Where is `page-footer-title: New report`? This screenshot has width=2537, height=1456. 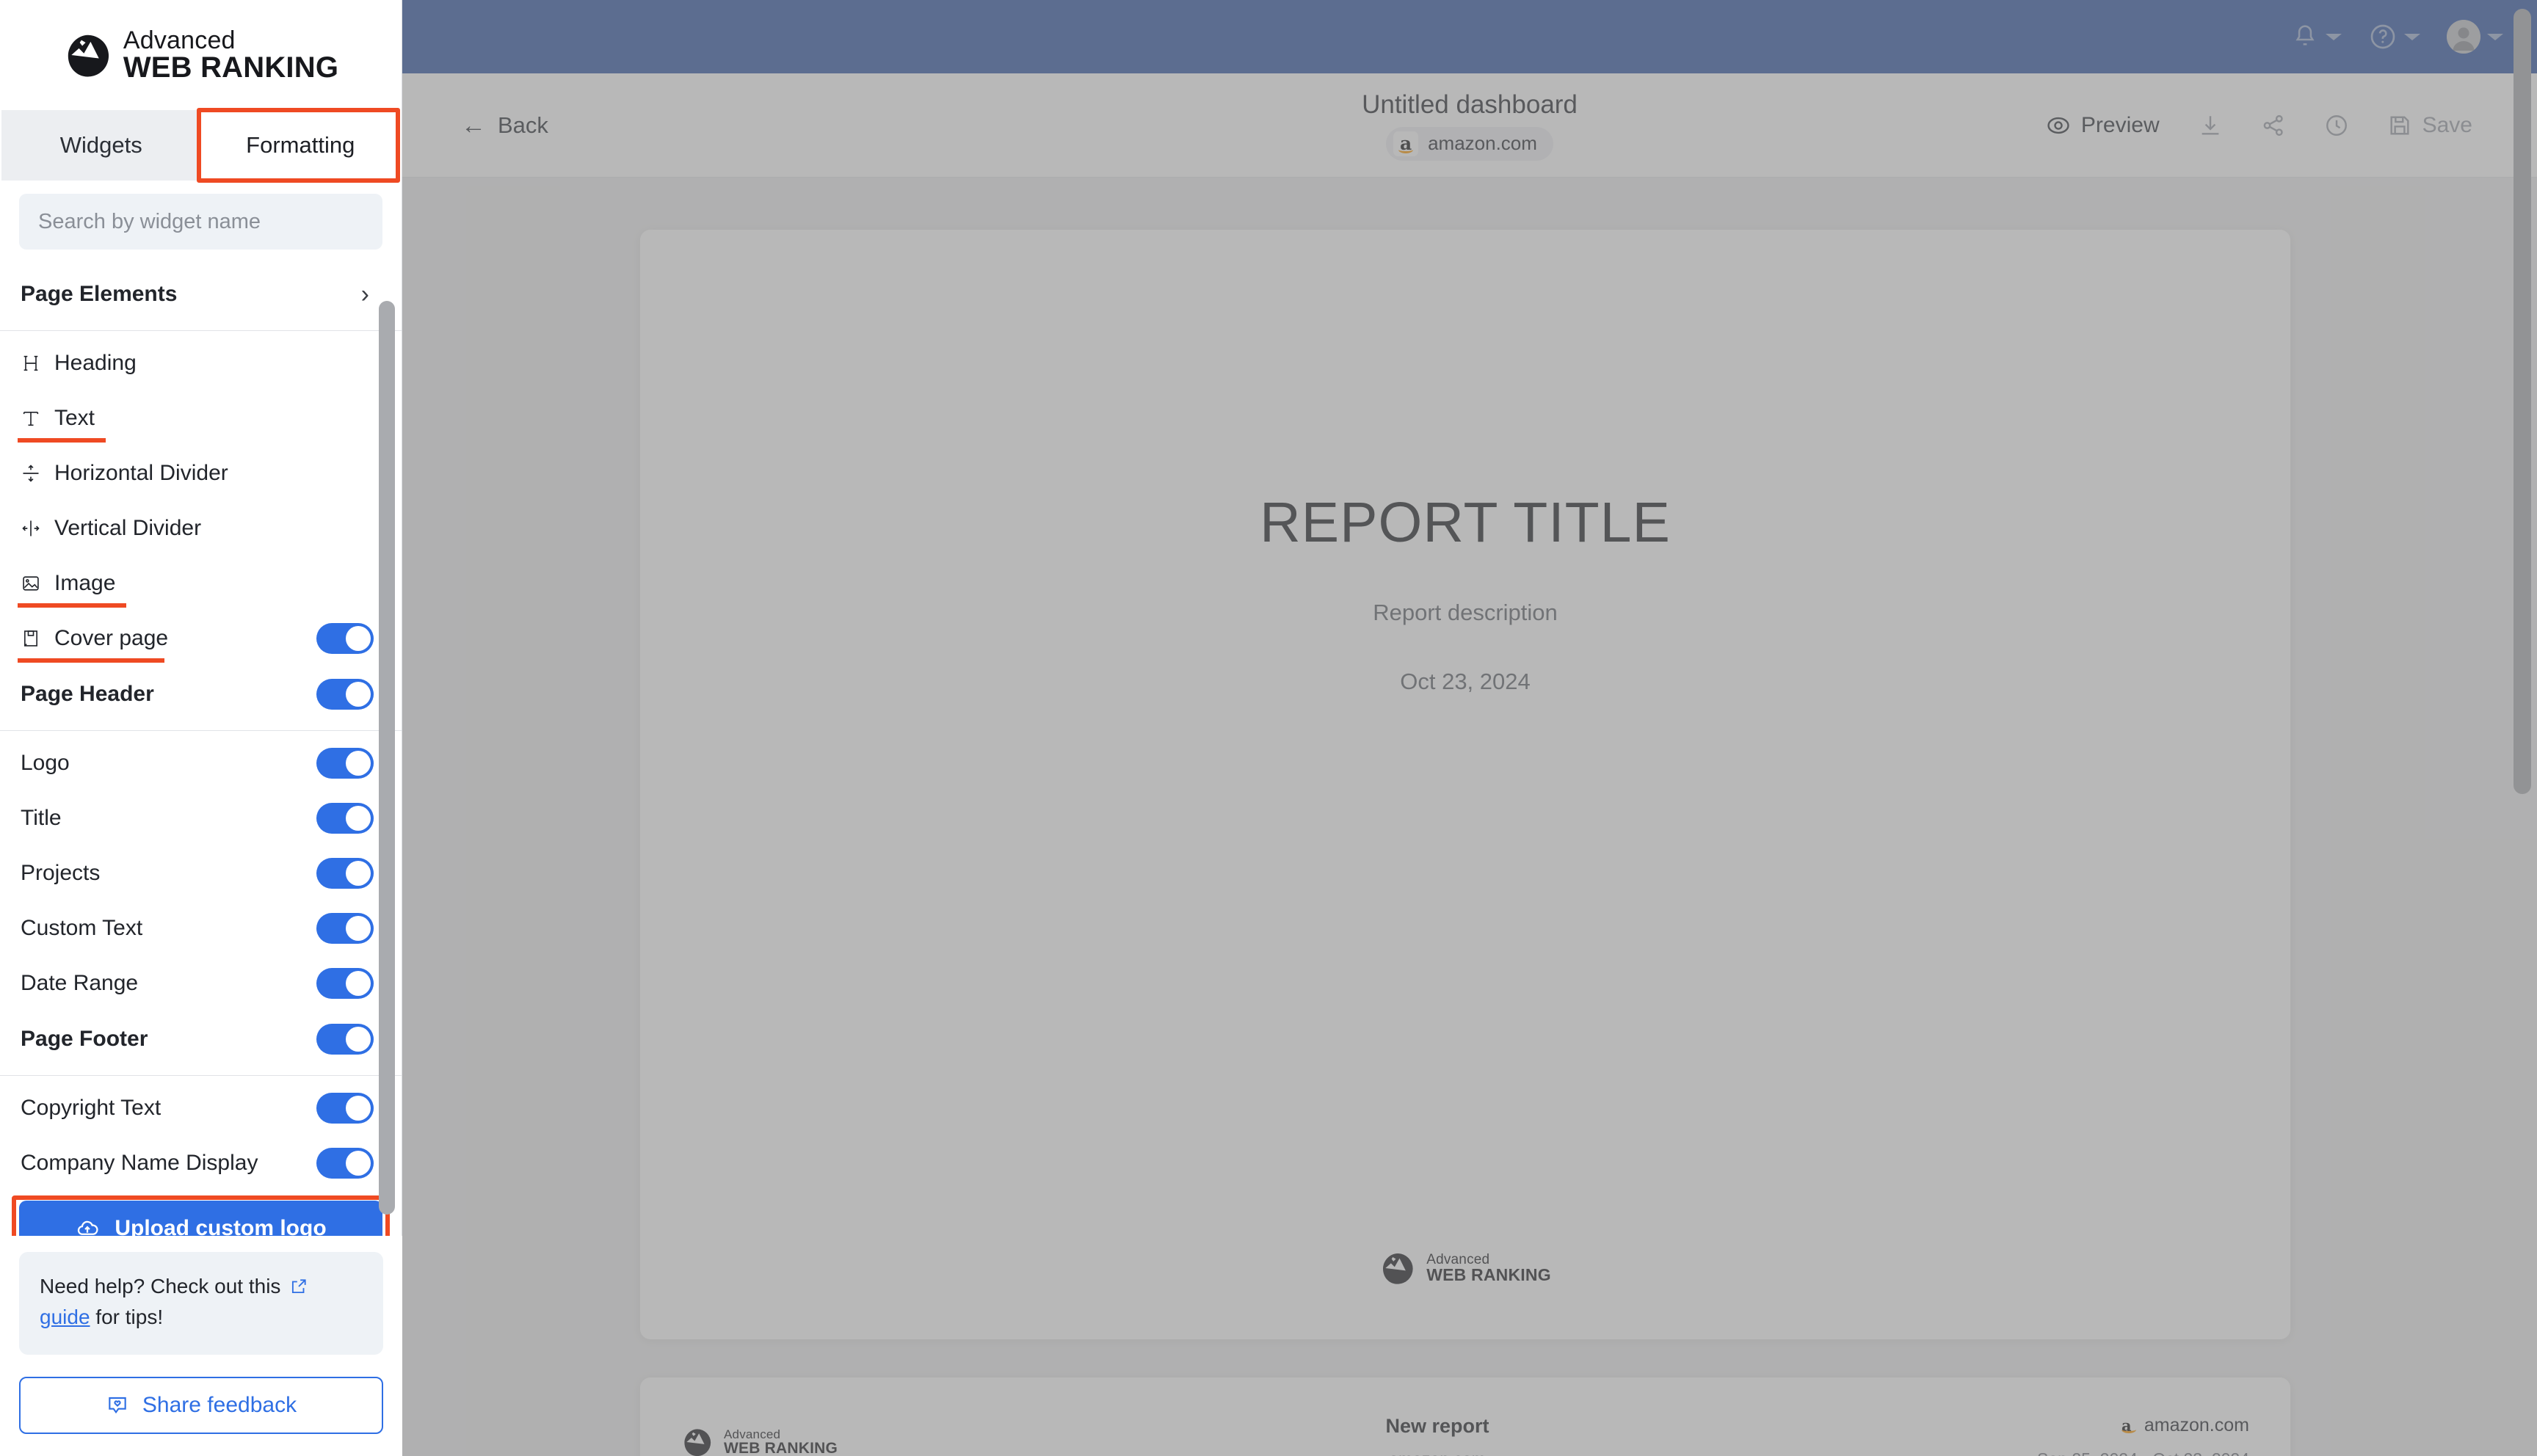 page-footer-title: New report is located at coordinates (1437, 1426).